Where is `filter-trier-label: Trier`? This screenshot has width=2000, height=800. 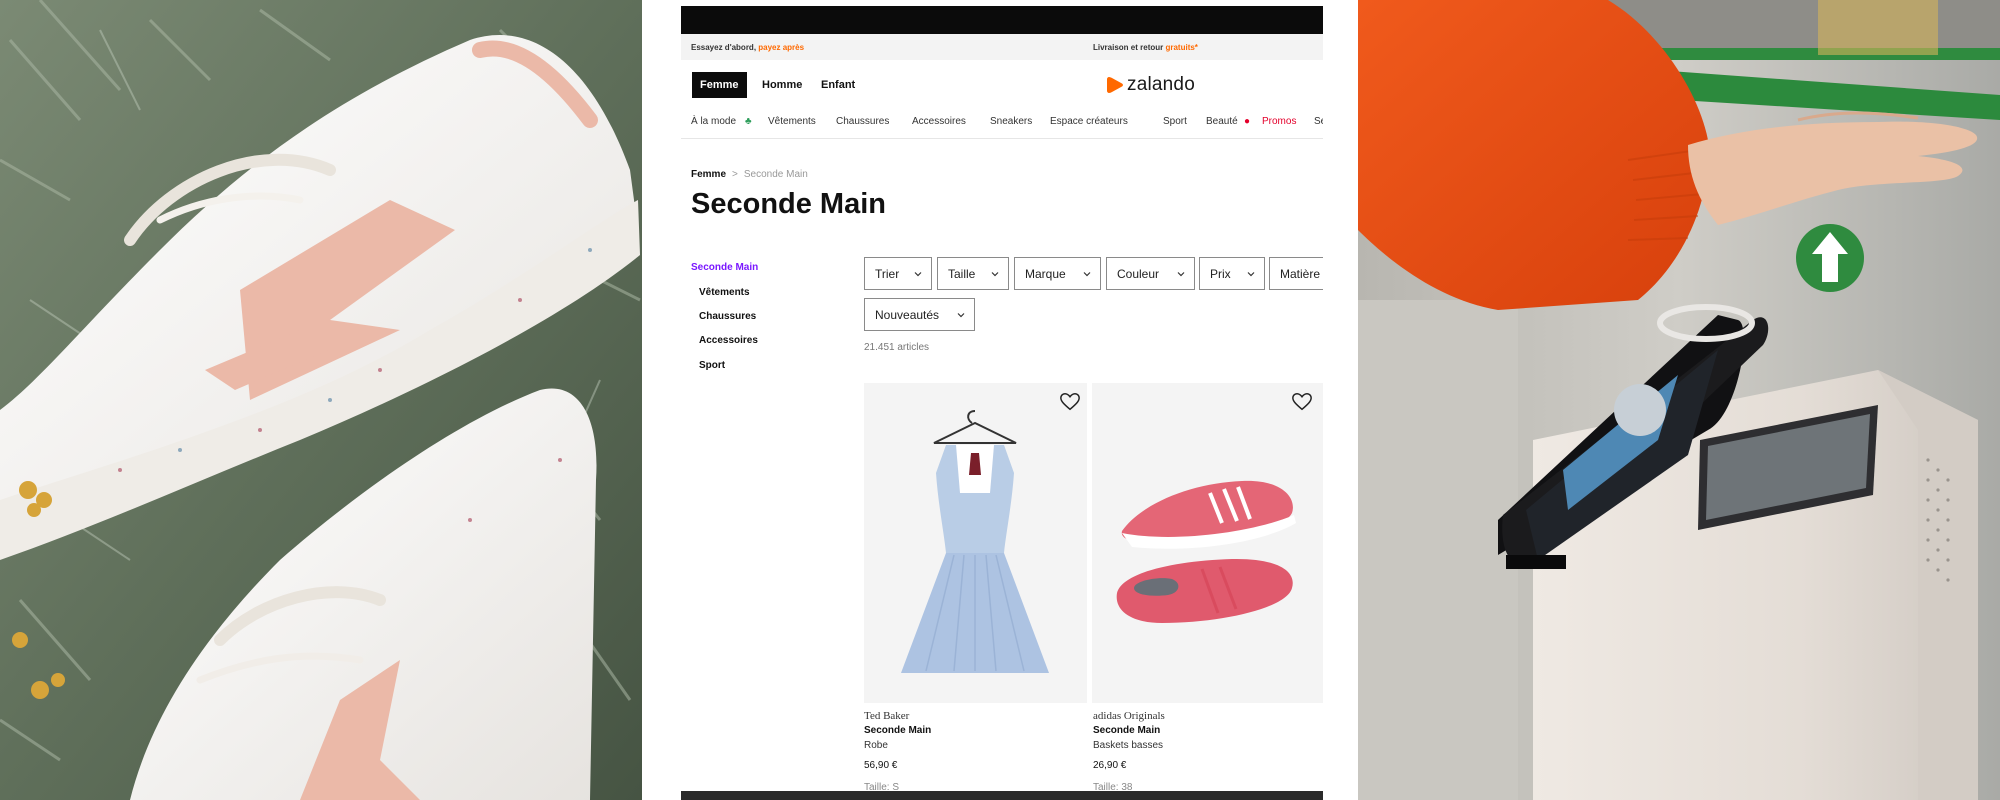
filter-trier-label: Trier is located at coordinates (887, 273).